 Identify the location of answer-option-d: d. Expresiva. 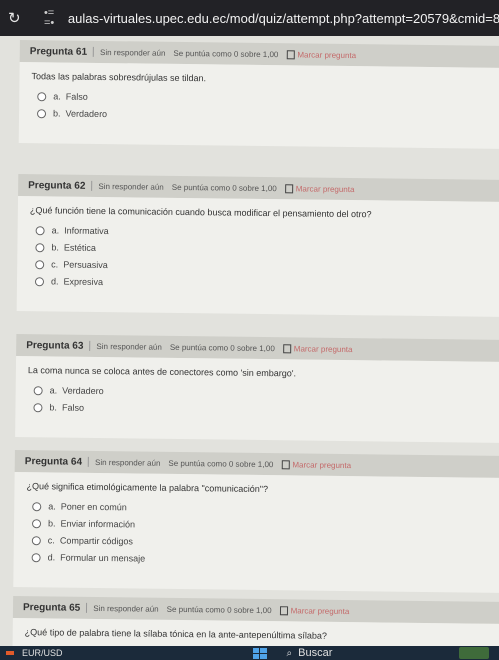
(266, 284).